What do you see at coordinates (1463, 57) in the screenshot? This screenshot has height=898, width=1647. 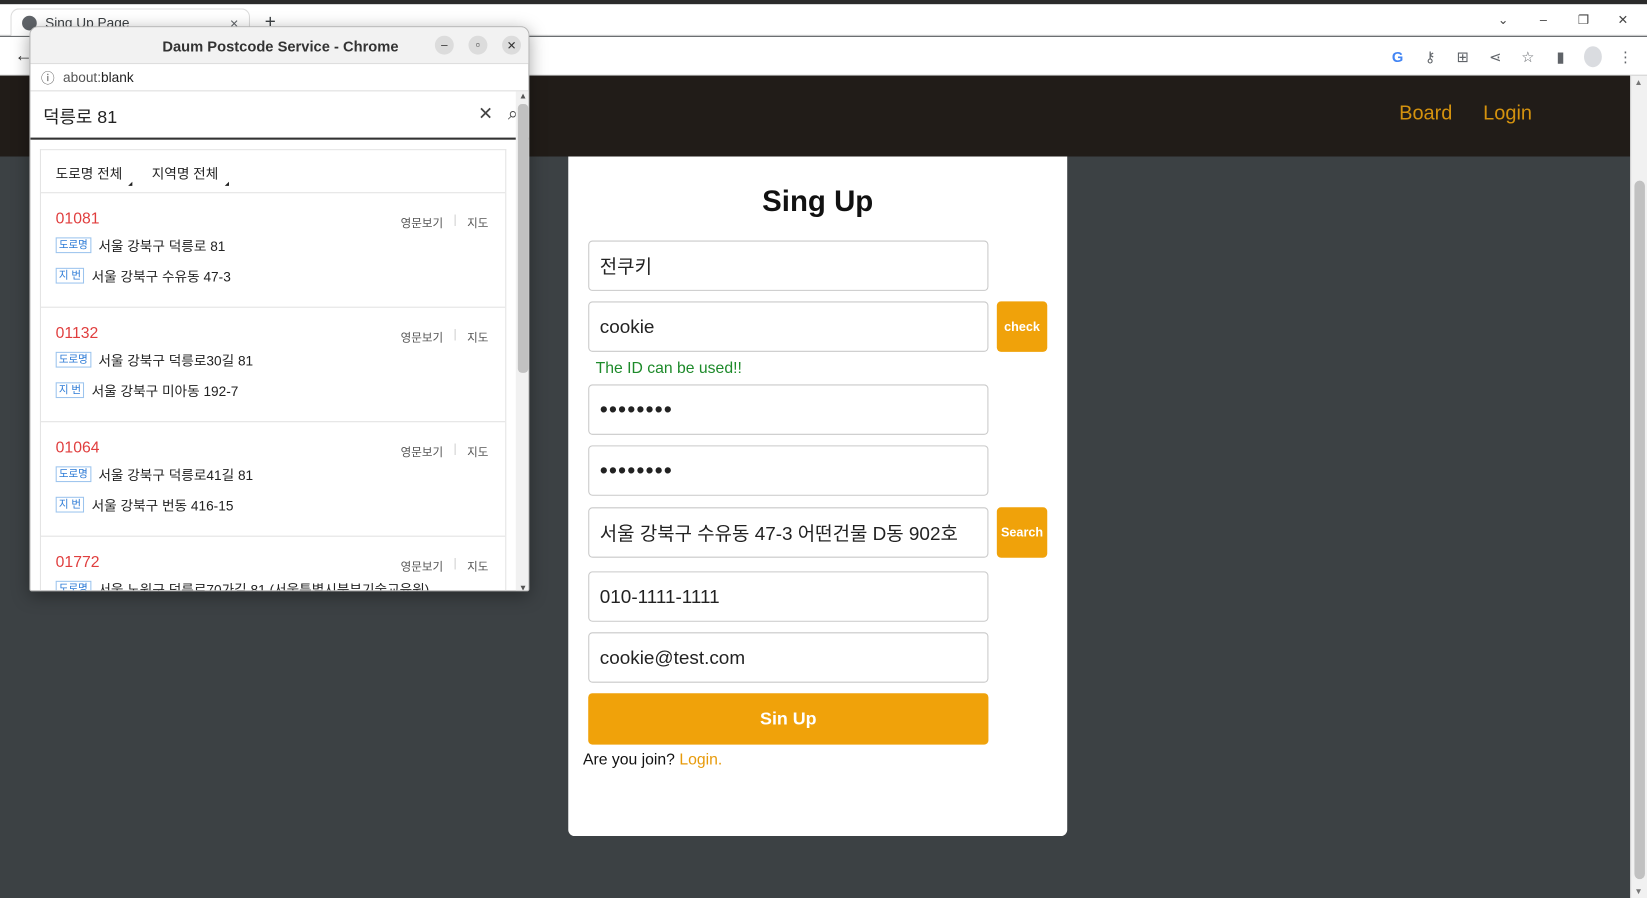 I see `translate-icon: ⊞` at bounding box center [1463, 57].